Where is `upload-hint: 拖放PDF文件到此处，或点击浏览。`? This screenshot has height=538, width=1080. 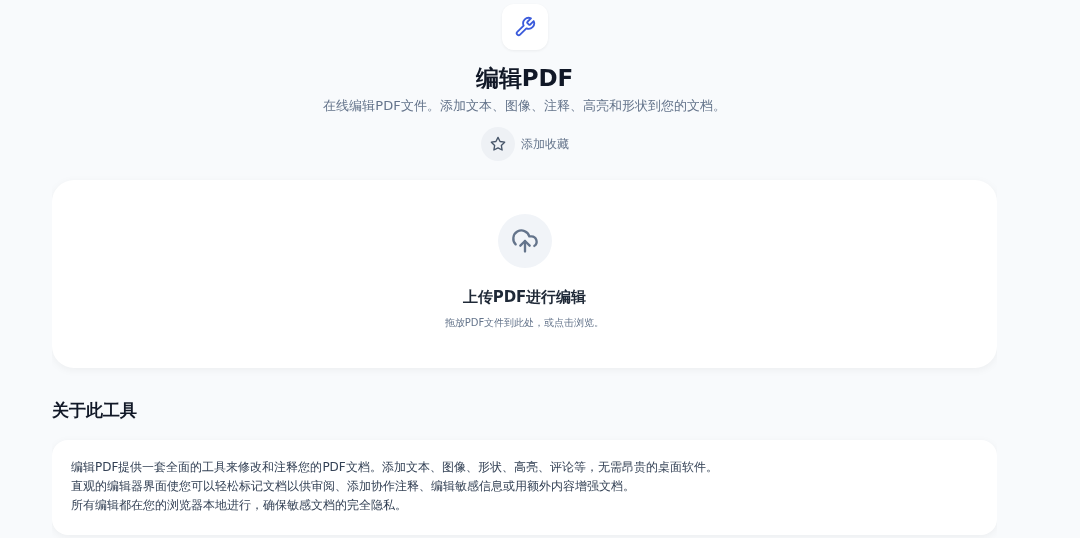
upload-hint: 拖放PDF文件到此处，或点击浏览。 is located at coordinates (524, 323).